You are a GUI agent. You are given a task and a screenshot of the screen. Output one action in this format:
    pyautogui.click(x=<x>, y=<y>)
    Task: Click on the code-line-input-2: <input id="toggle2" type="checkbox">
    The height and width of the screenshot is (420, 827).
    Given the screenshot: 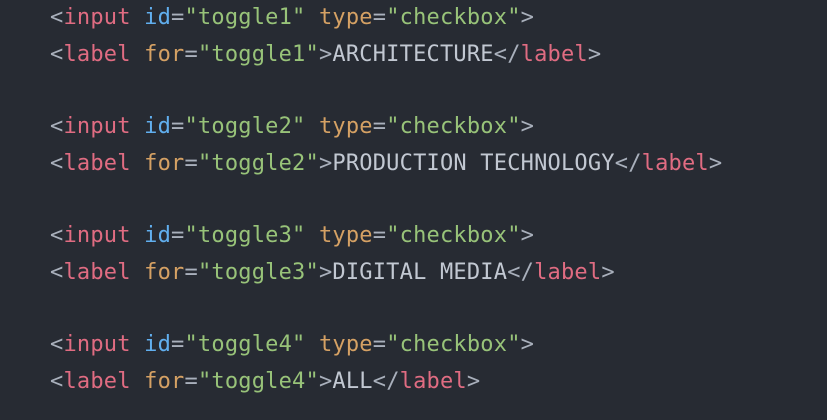 What is the action you would take?
    pyautogui.click(x=438, y=130)
    